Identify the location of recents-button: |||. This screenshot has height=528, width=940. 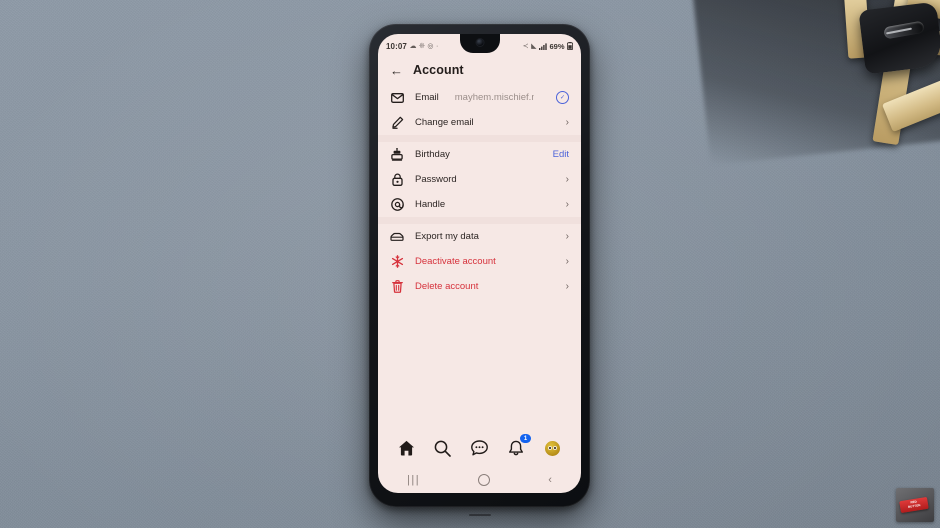
(413, 480).